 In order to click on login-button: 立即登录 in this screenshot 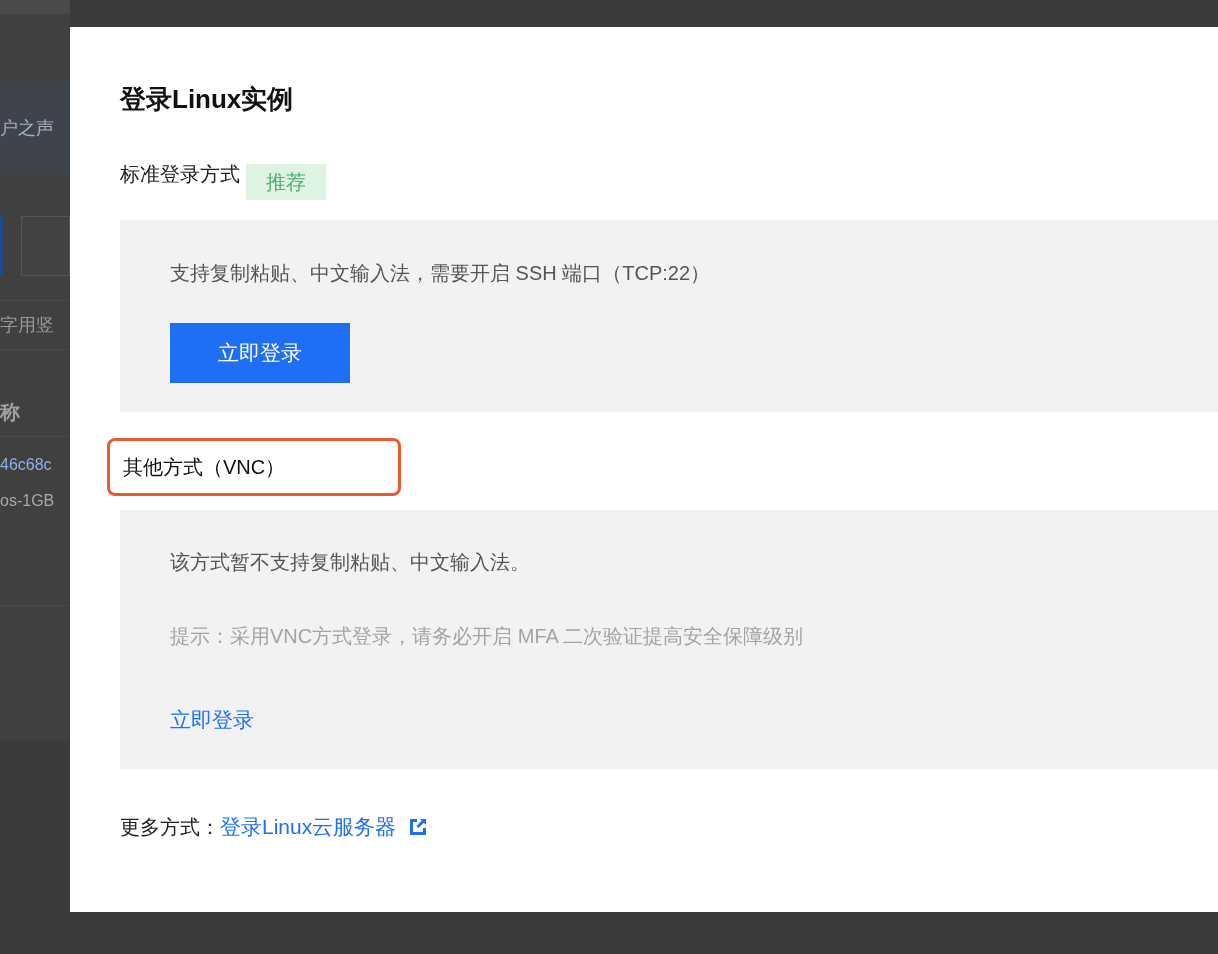, I will do `click(260, 353)`.